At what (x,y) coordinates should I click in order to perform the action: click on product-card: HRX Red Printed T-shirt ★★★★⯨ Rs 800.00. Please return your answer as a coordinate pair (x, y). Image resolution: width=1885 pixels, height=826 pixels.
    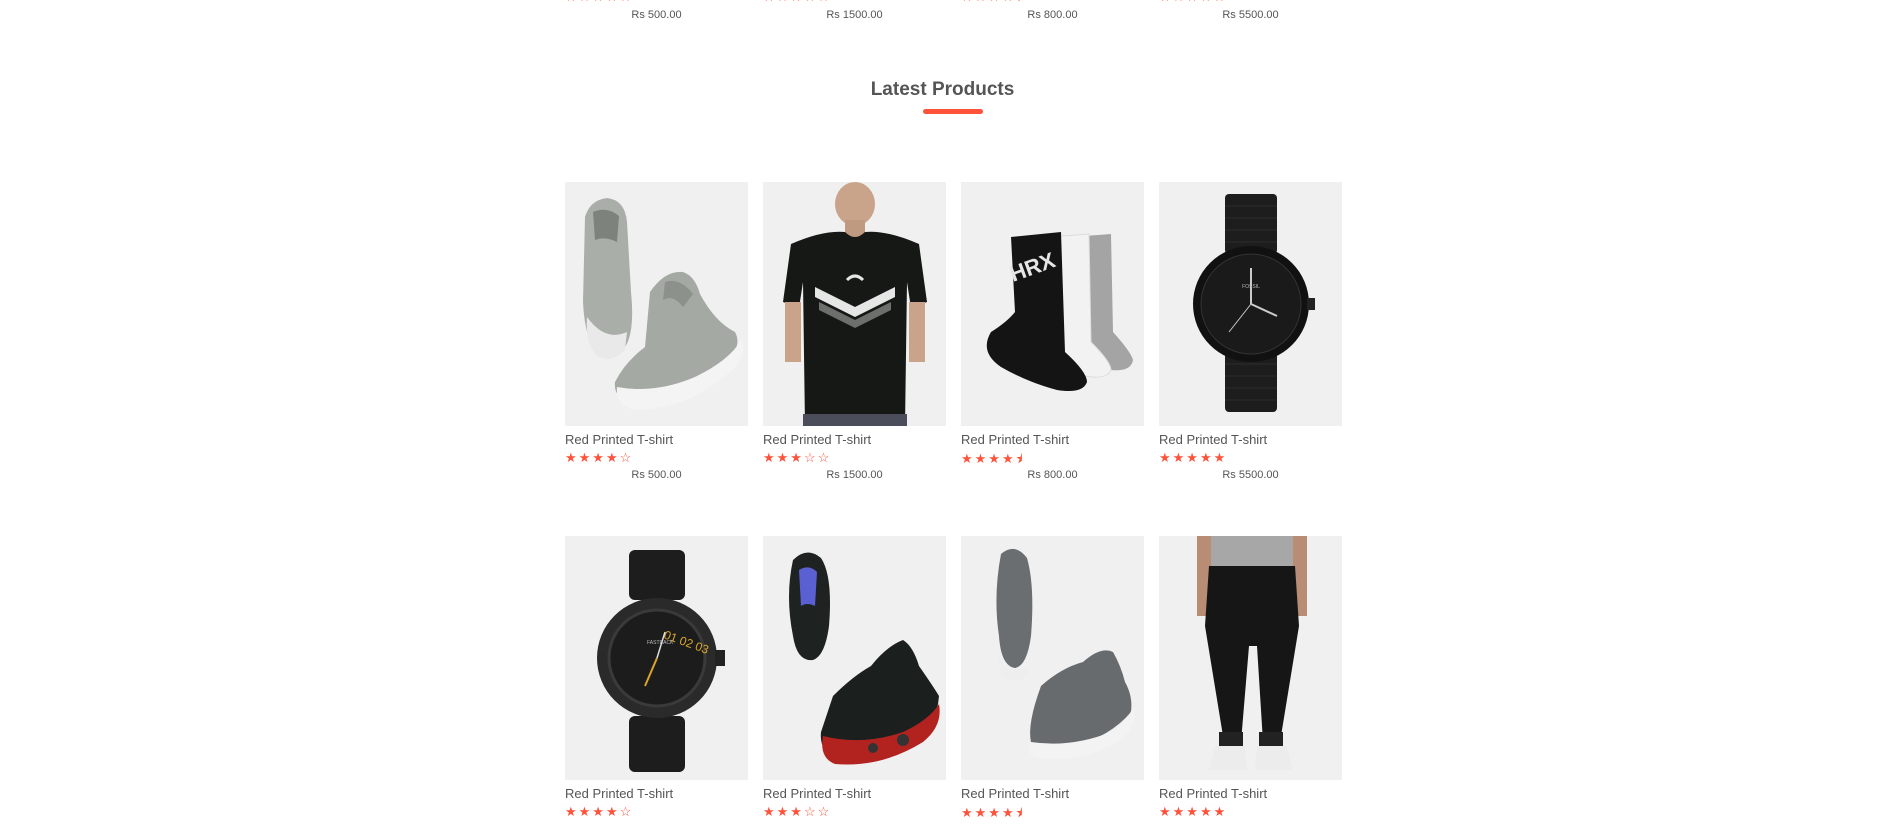
    Looking at the image, I should click on (1052, 331).